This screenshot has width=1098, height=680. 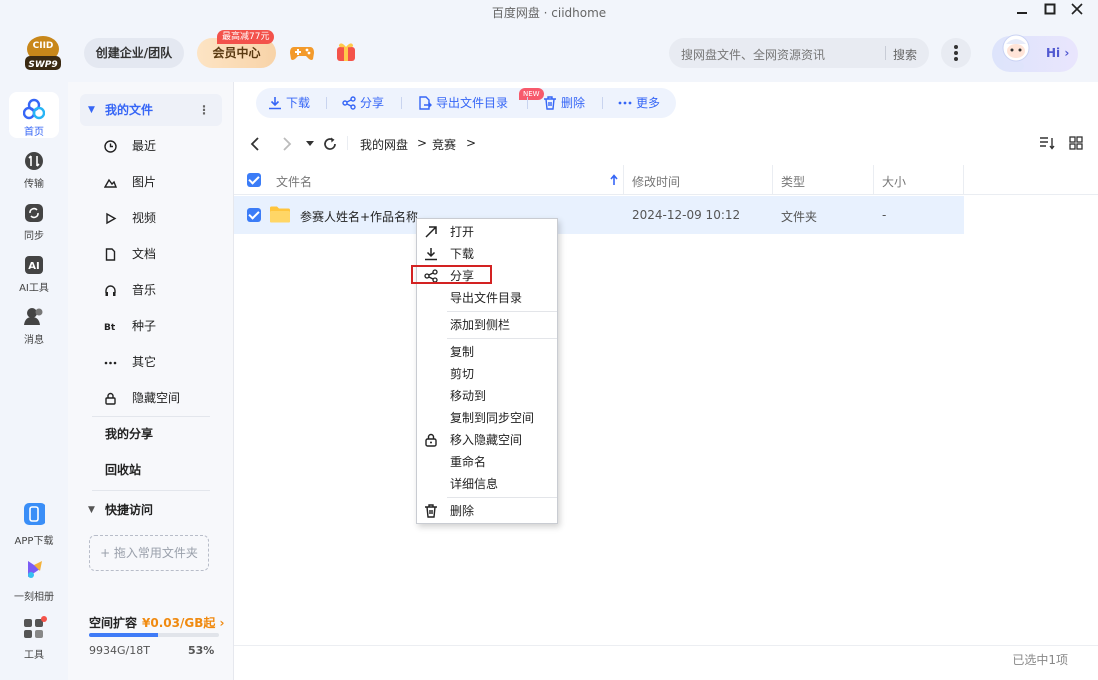 What do you see at coordinates (151, 146) in the screenshot?
I see `sidebar-item-recent: 最近` at bounding box center [151, 146].